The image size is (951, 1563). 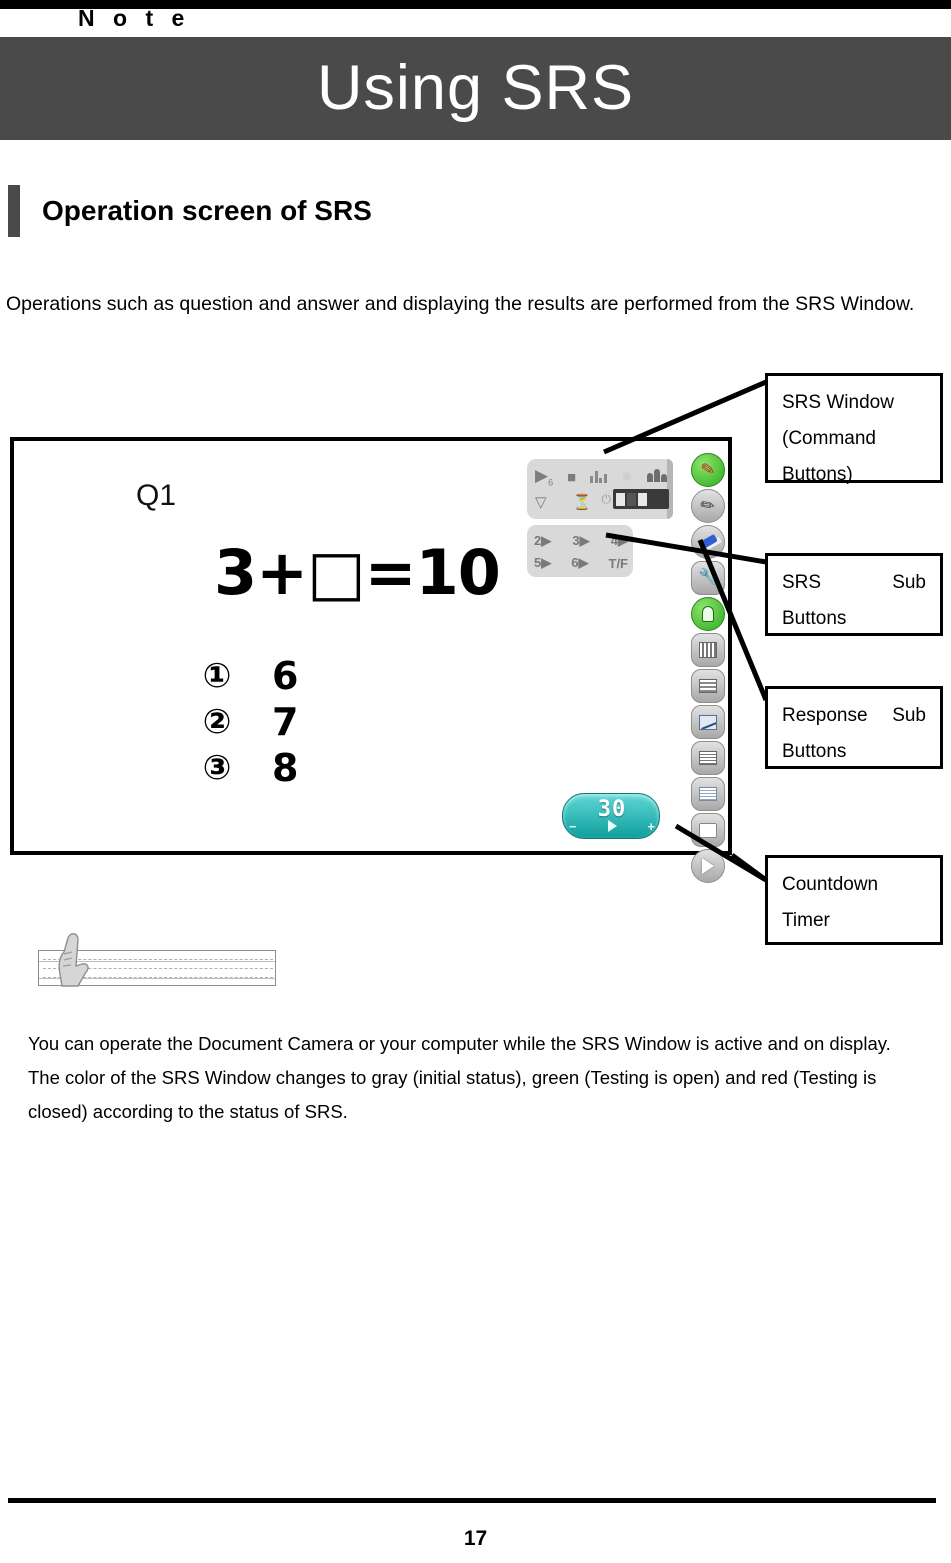 I want to click on callout-line: Response Sub, so click(x=854, y=716).